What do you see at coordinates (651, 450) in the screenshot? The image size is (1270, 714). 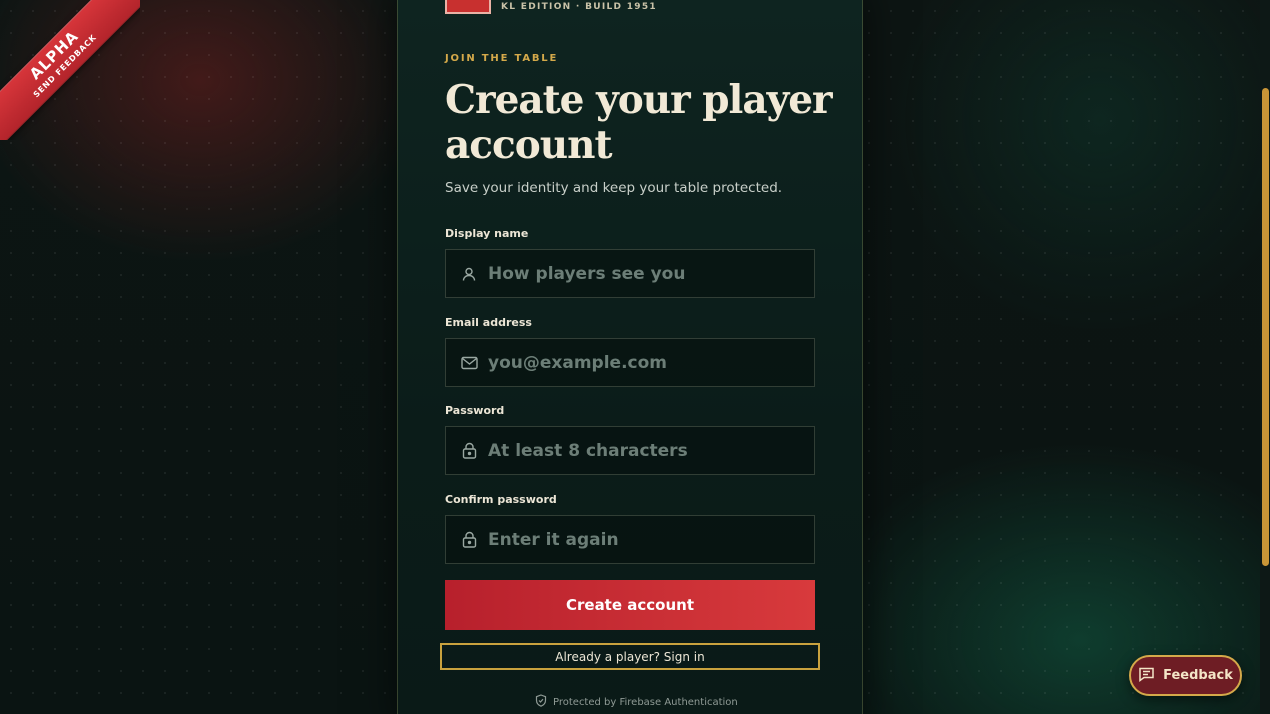 I see `password-input` at bounding box center [651, 450].